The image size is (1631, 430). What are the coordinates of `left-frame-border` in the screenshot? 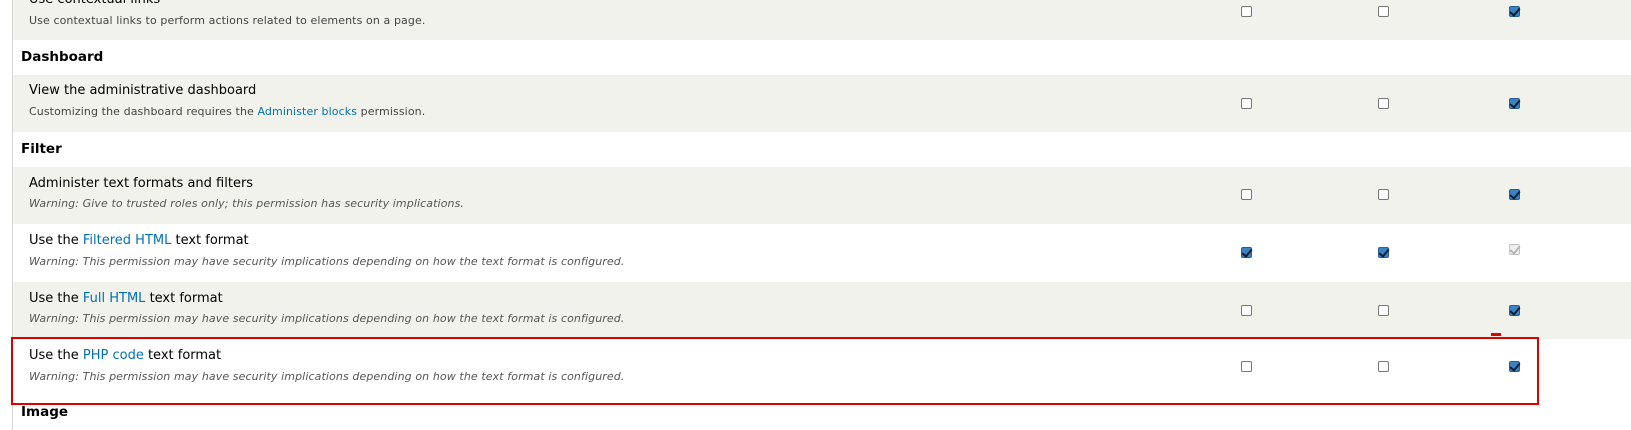 It's located at (6, 215).